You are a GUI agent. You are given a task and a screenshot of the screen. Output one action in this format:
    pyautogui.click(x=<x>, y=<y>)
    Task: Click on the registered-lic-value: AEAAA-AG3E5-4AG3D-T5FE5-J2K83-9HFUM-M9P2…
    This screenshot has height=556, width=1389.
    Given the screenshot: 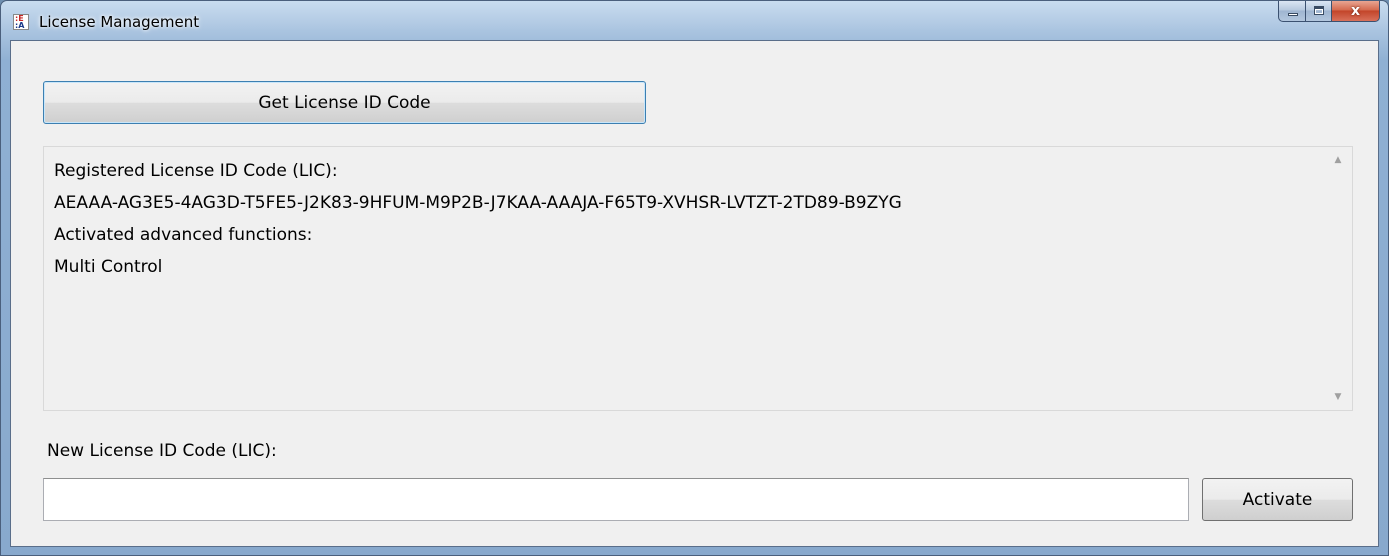 What is the action you would take?
    pyautogui.click(x=478, y=203)
    